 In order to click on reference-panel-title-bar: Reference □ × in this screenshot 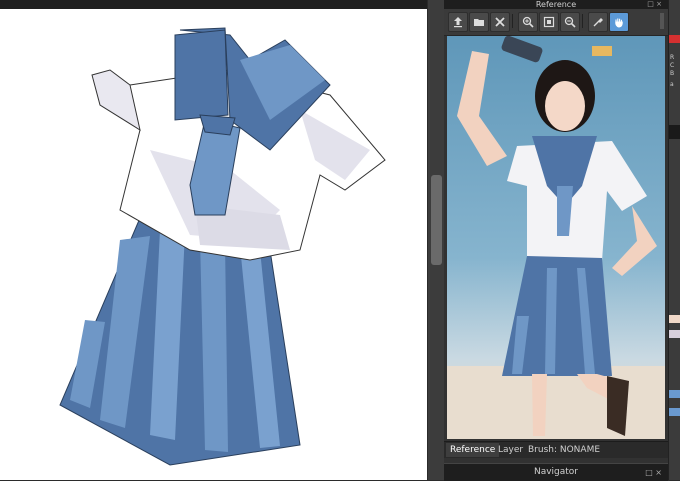, I will do `click(556, 4)`.